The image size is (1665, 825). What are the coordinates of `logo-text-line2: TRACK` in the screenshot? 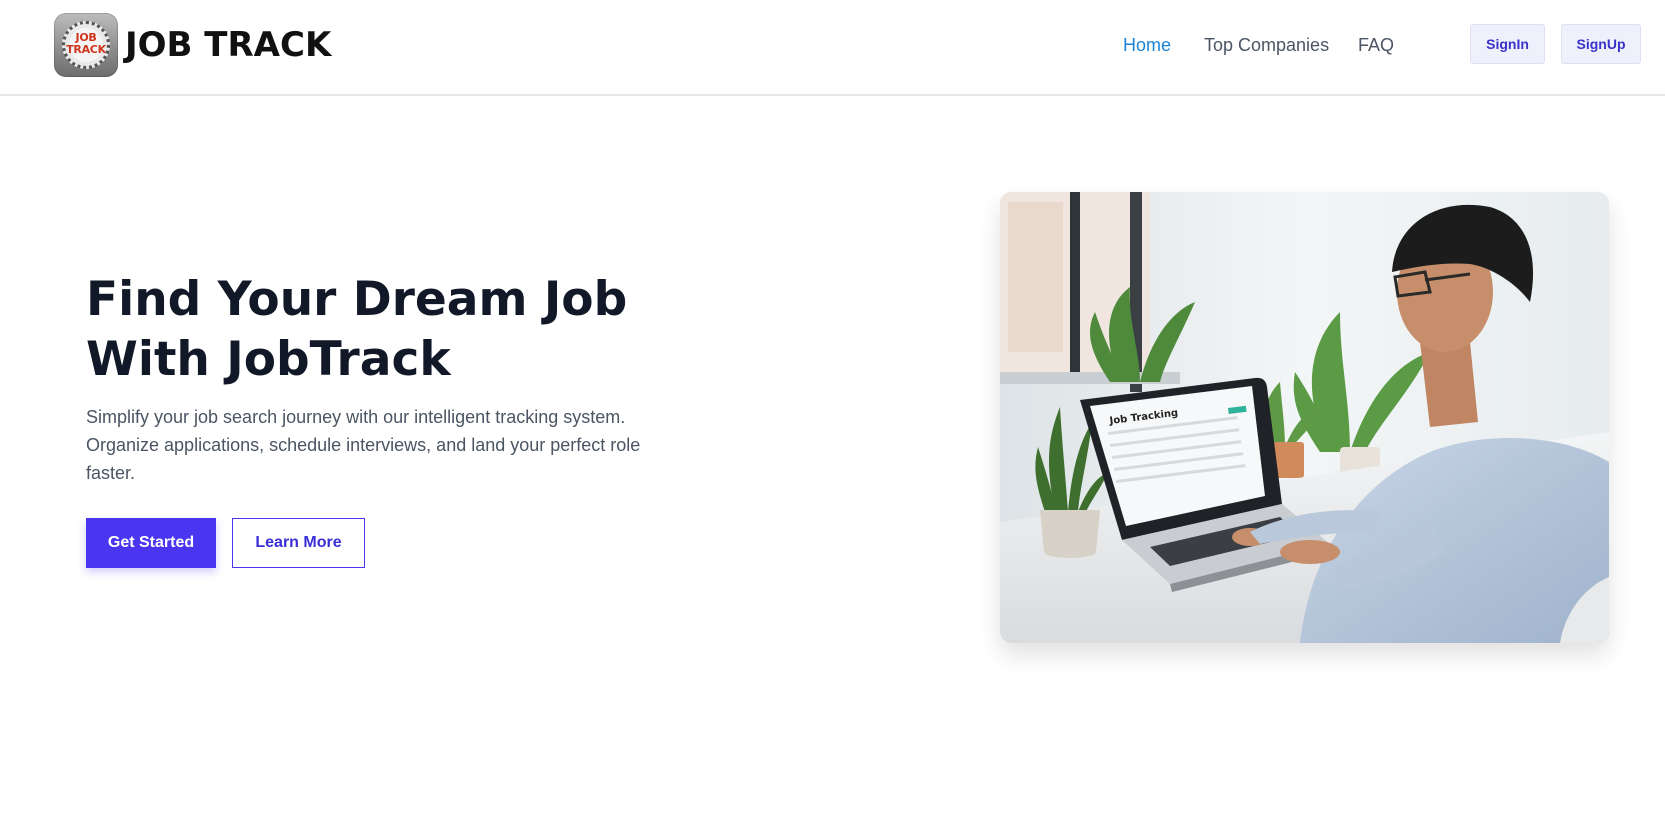 It's located at (86, 49).